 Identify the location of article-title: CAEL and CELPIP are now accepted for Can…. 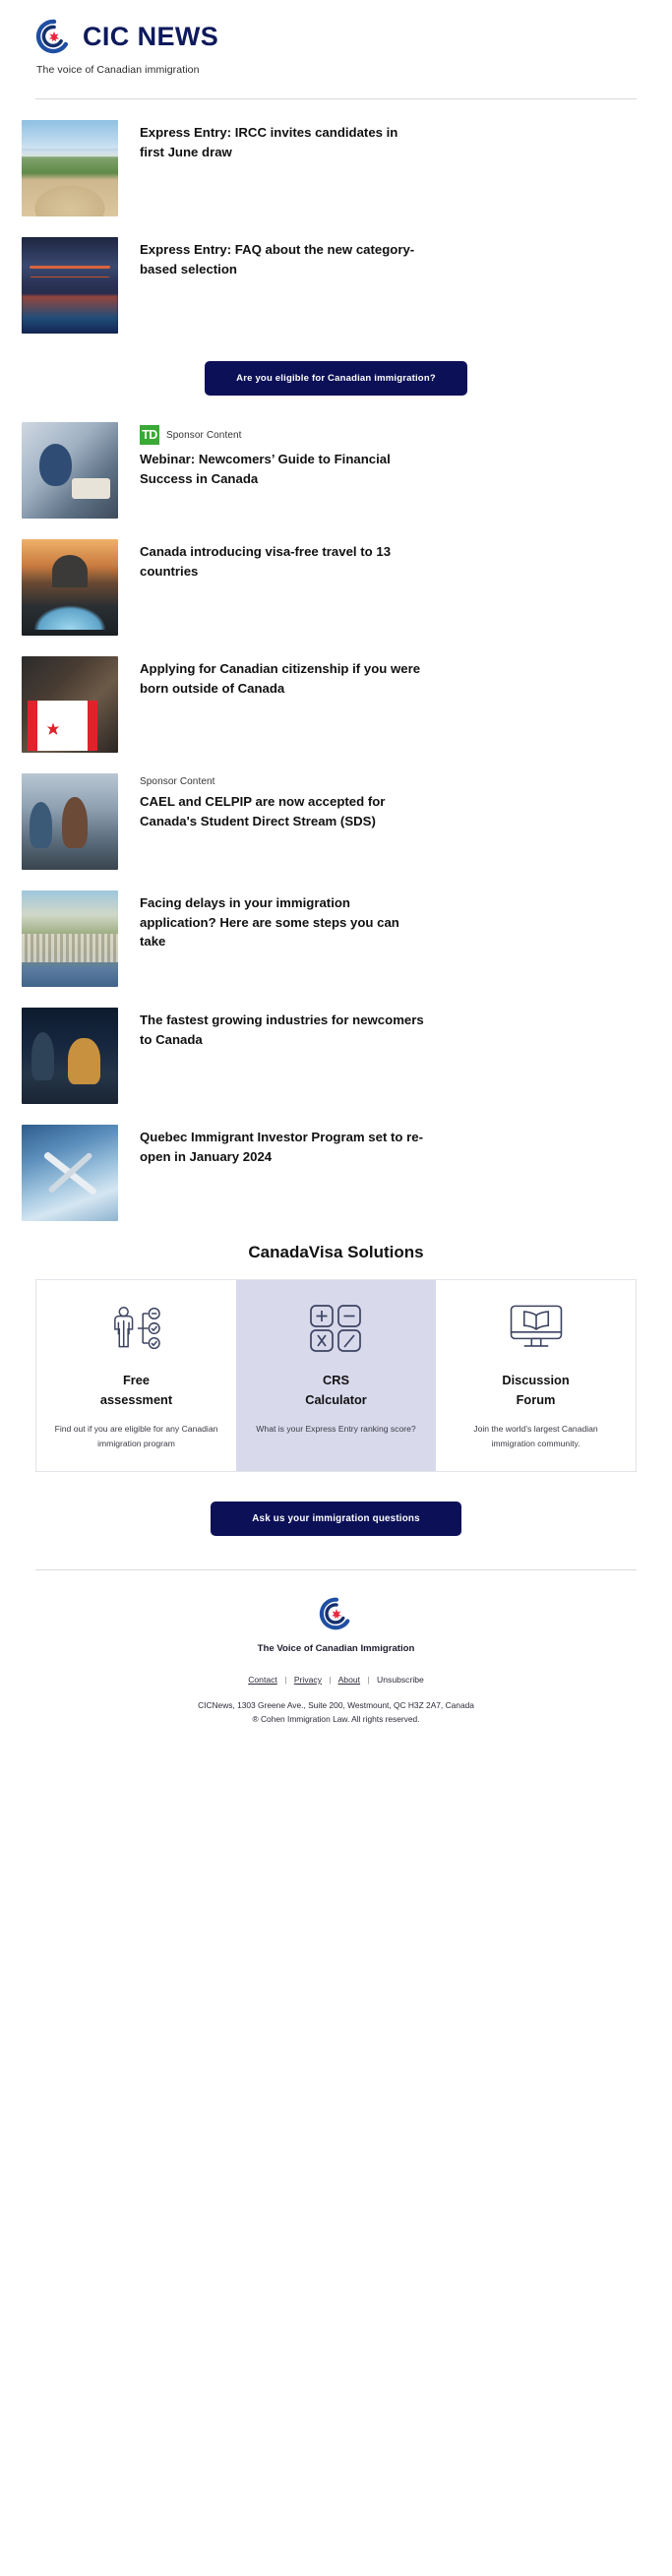
(282, 811).